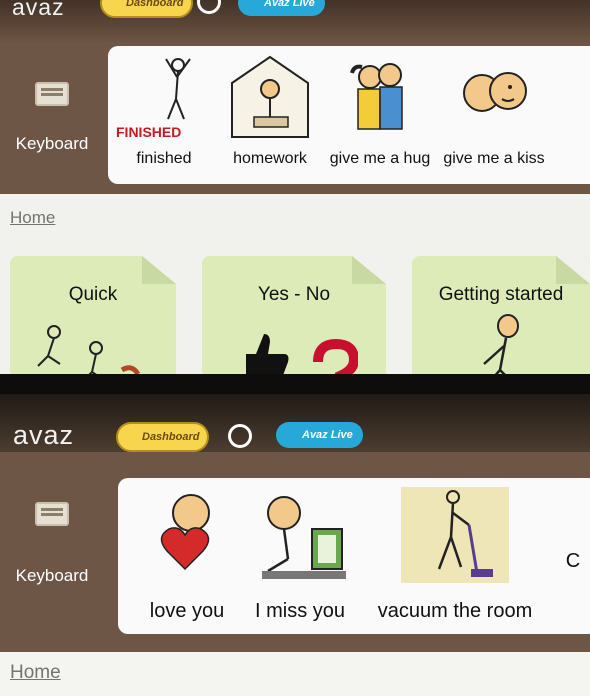 The width and height of the screenshot is (590, 696). Describe the element at coordinates (93, 294) in the screenshot. I see `folder-title: Quick` at that location.